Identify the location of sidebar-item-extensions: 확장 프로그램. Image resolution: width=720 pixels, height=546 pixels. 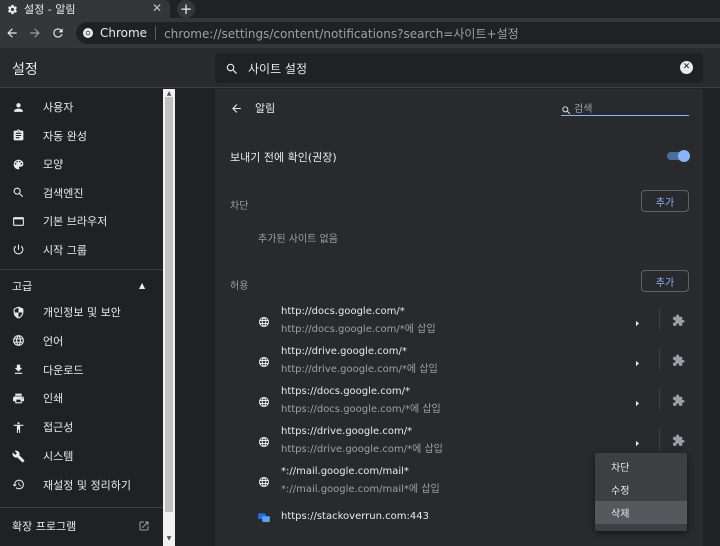
(81, 526).